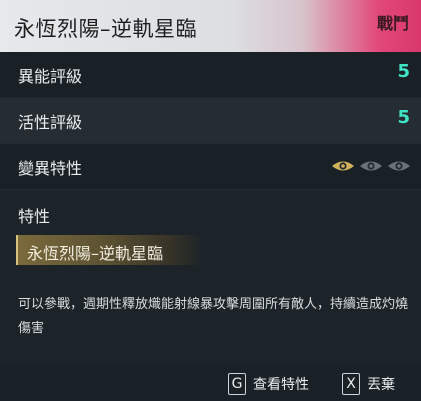 The image size is (421, 401). I want to click on item-title: 永恆烈陽–逆軌星臨, so click(105, 29).